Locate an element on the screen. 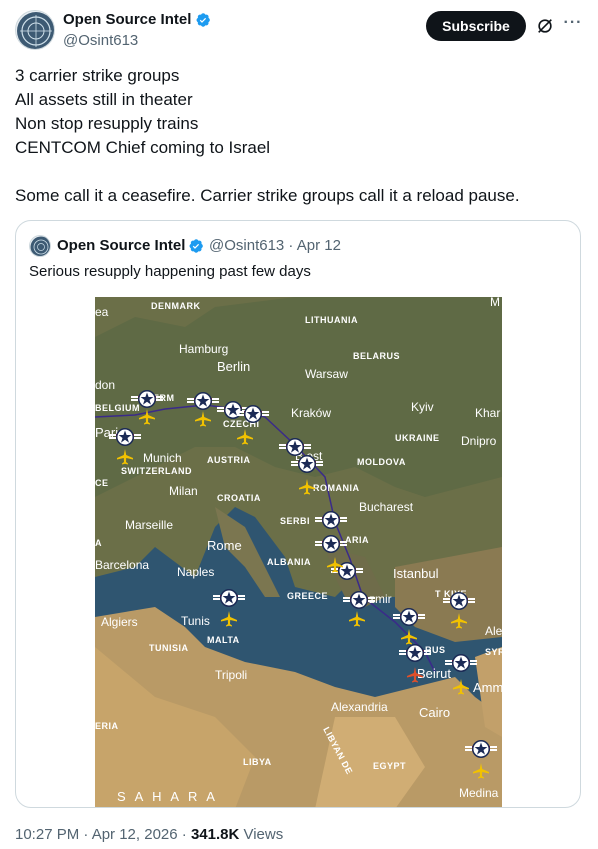  map-label-croatia: CROATIA is located at coordinates (239, 498).